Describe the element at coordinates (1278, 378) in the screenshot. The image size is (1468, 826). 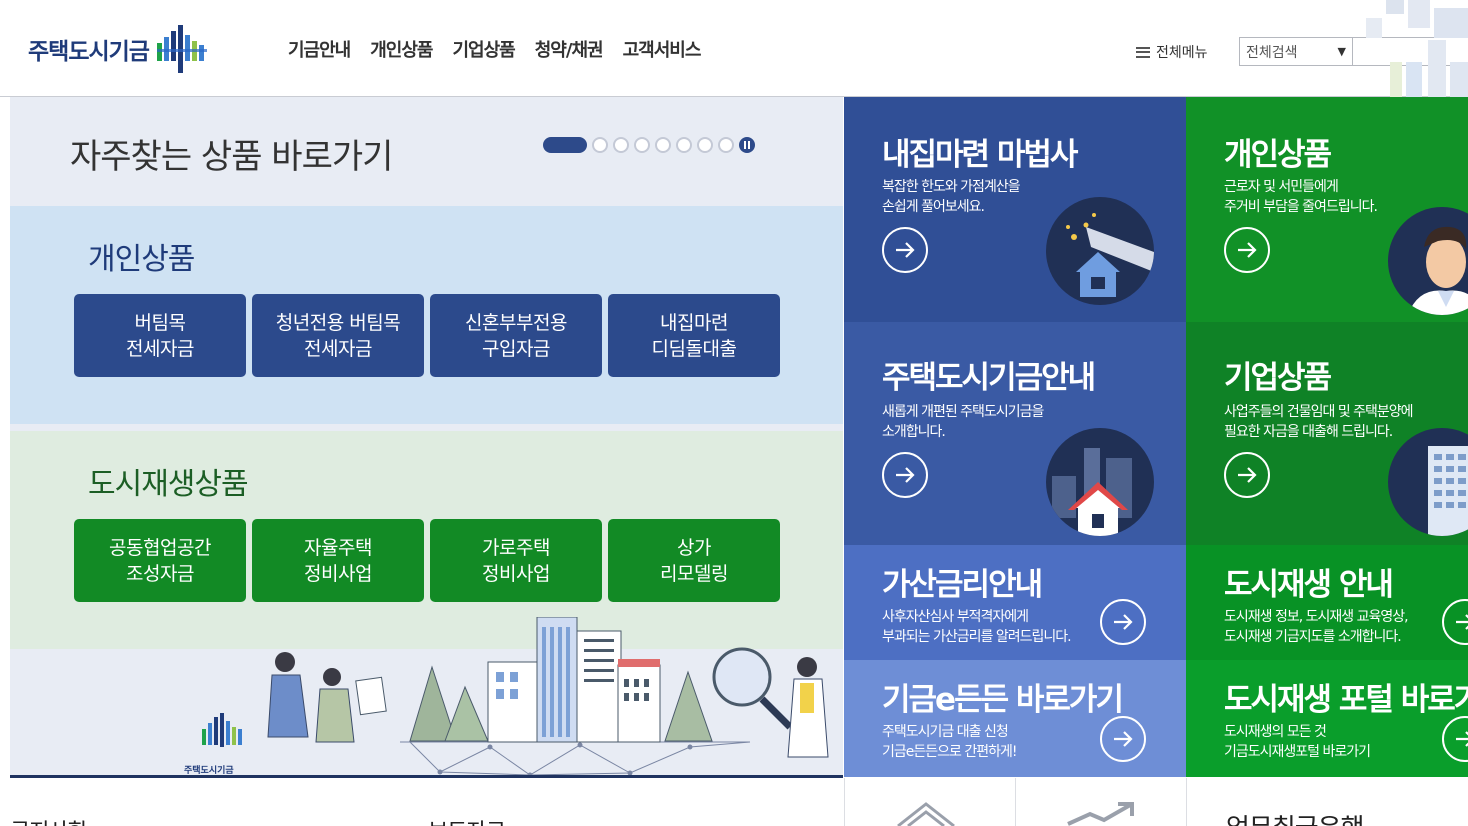
I see `tile-title: 기업상품` at that location.